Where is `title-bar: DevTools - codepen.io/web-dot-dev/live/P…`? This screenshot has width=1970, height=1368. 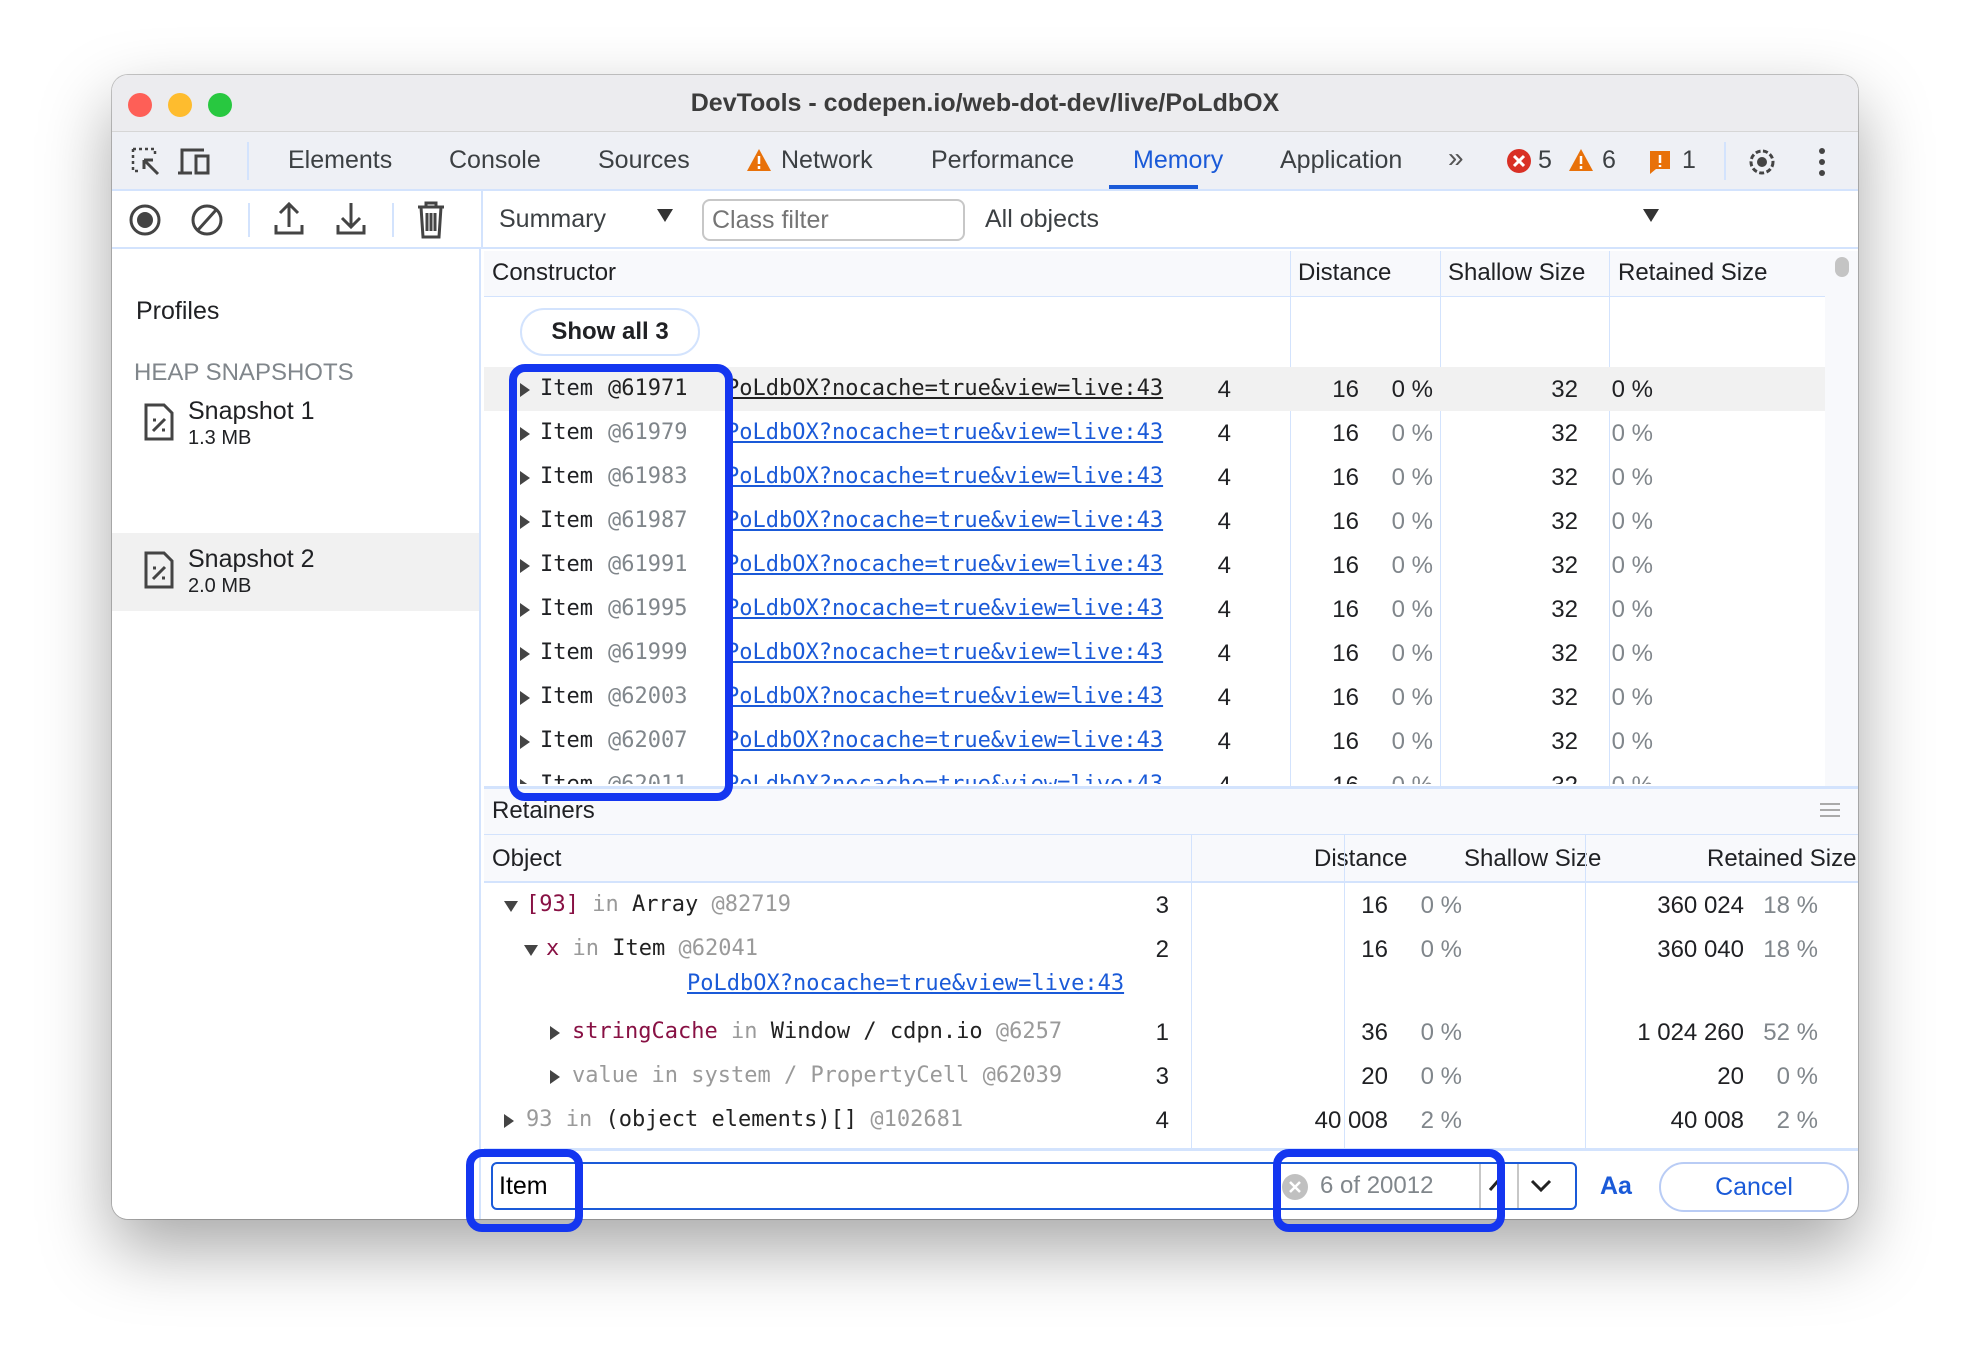
title-bar: DevTools - codepen.io/web-dot-dev/live/P… is located at coordinates (985, 103).